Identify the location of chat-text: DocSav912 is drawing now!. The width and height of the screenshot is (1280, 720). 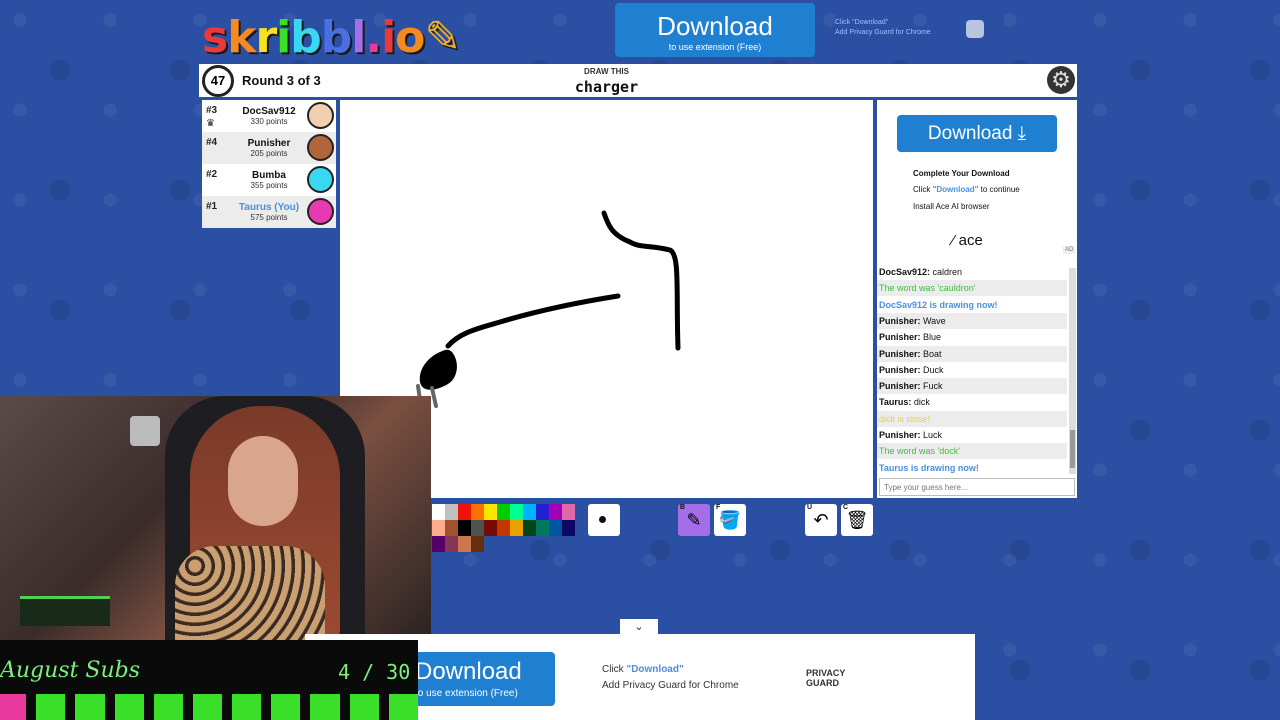
(938, 304).